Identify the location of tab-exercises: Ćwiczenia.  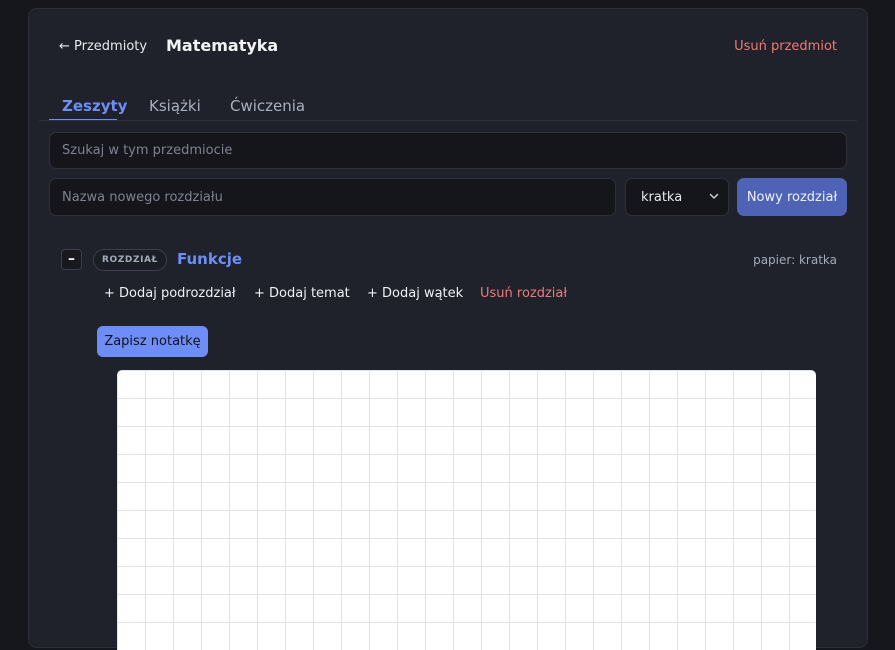
(267, 102).